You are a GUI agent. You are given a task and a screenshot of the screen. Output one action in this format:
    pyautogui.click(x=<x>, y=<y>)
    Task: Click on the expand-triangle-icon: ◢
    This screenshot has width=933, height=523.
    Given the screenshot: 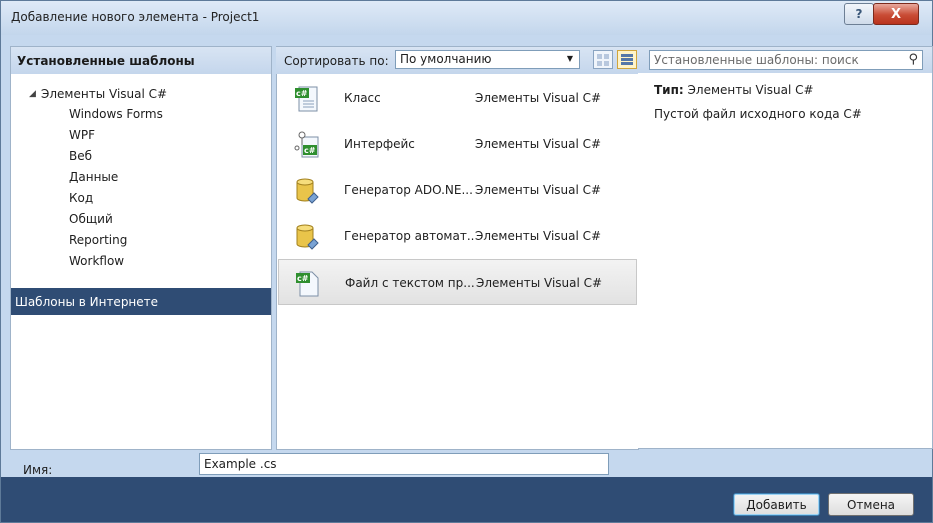 What is the action you would take?
    pyautogui.click(x=35, y=94)
    